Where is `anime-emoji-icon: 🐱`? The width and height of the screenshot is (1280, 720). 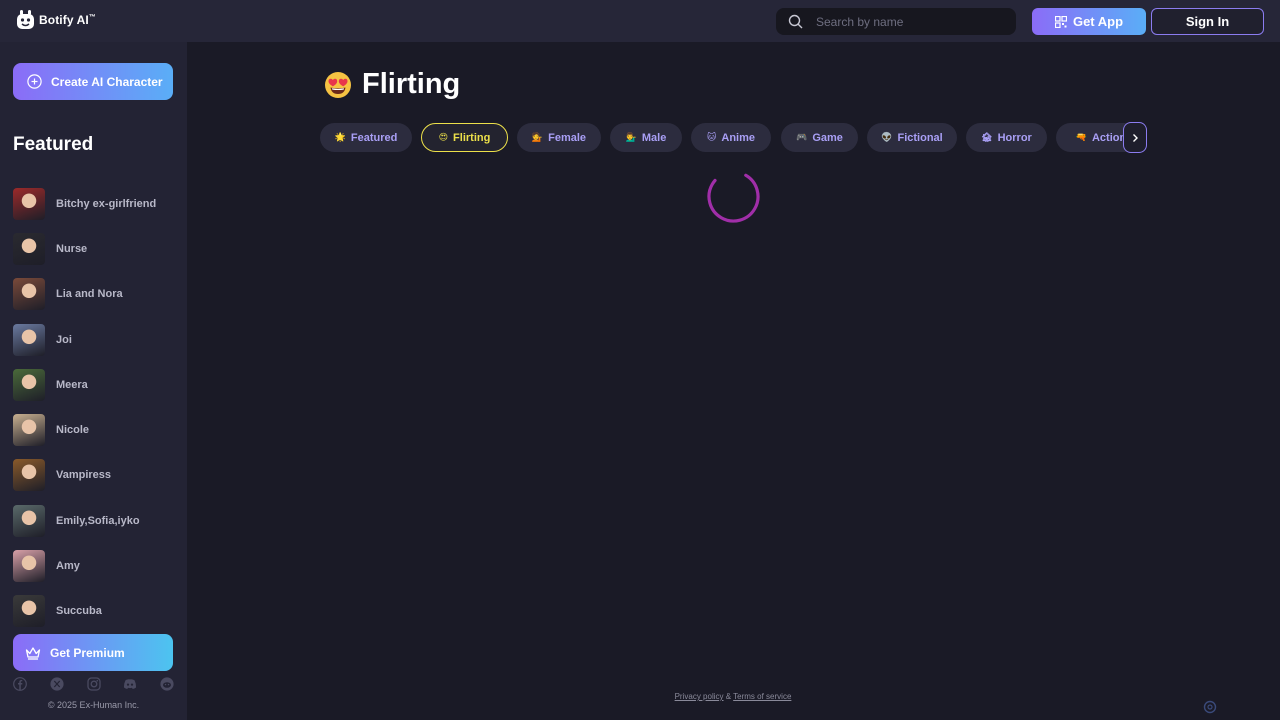 anime-emoji-icon: 🐱 is located at coordinates (711, 137).